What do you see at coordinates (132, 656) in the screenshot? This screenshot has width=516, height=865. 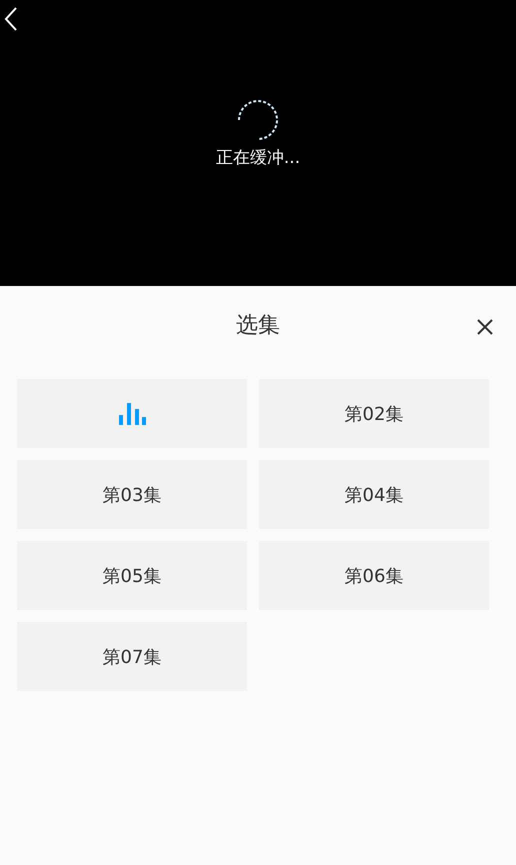 I see `episode-button: 第07集` at bounding box center [132, 656].